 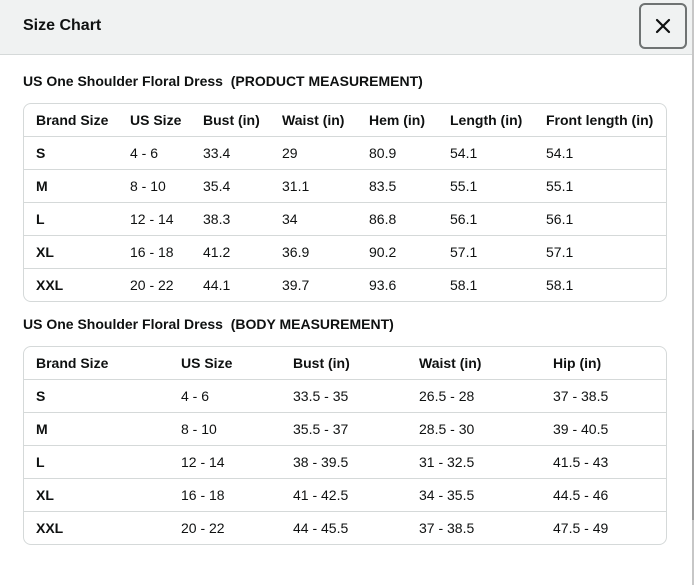 I want to click on table-row: S 4 - 6 33.5 - 35 26.5 - 28 37 - 38.5, so click(x=345, y=396).